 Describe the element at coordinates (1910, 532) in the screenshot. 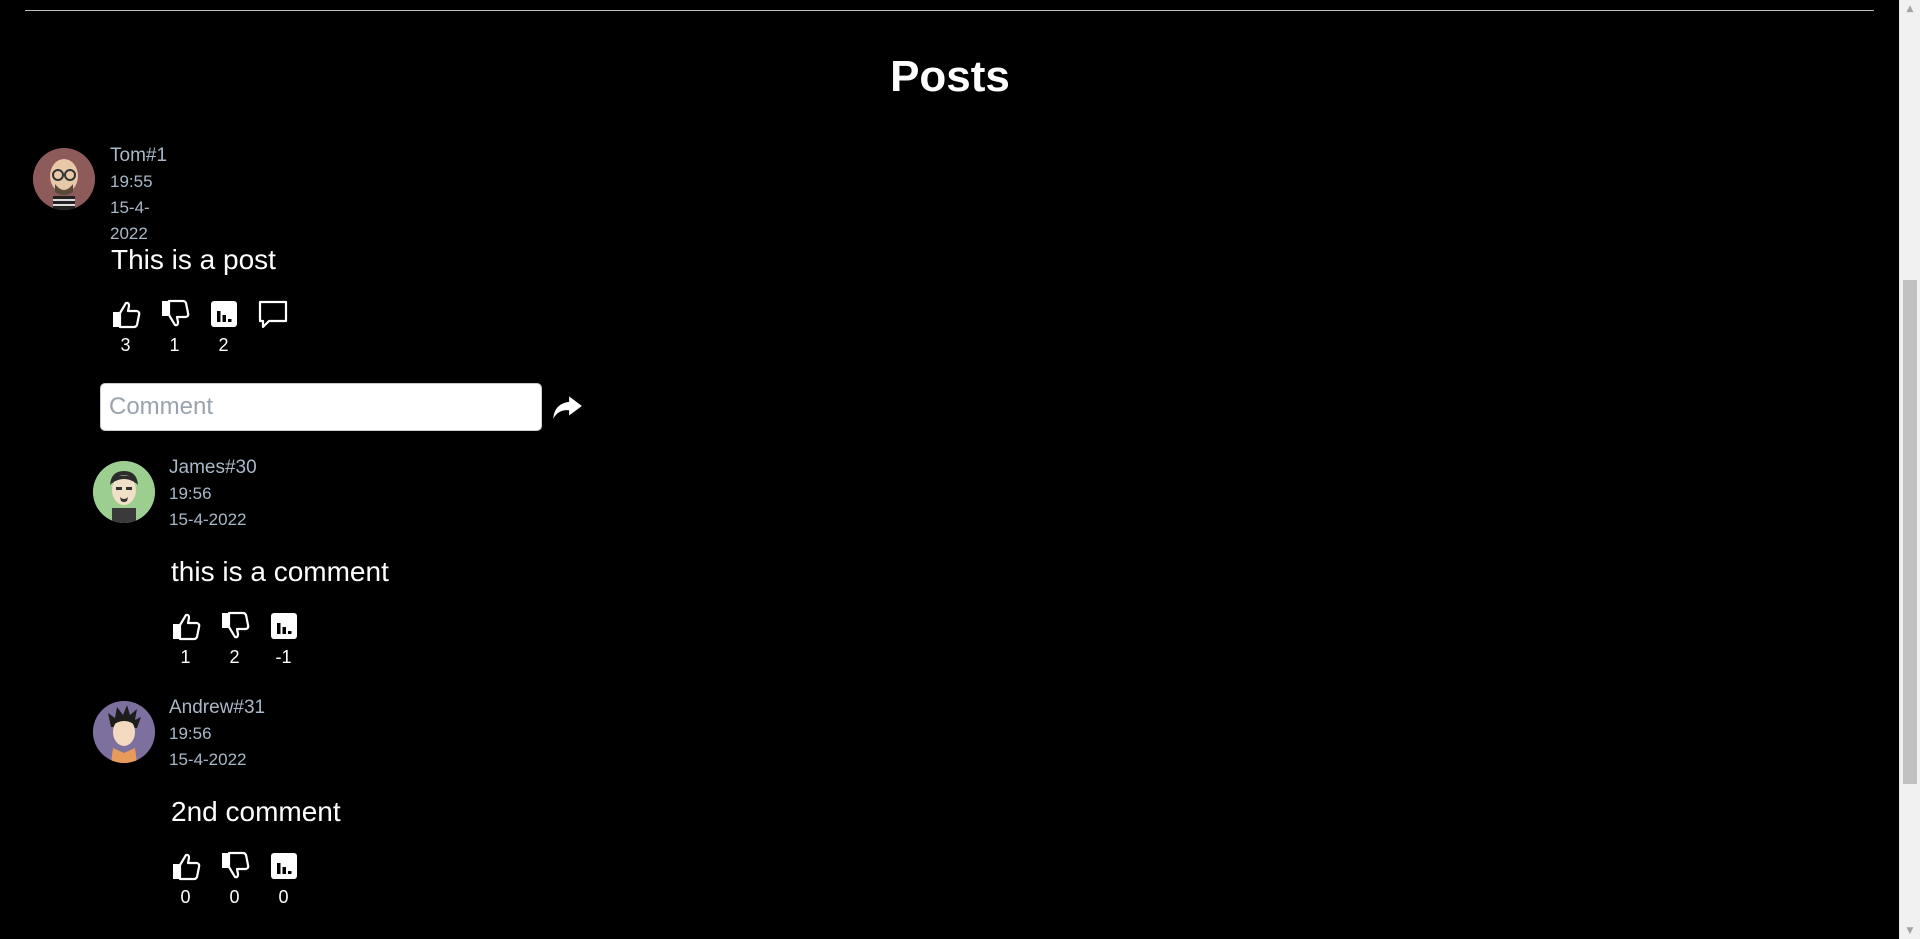

I see `scroll-thumb` at that location.